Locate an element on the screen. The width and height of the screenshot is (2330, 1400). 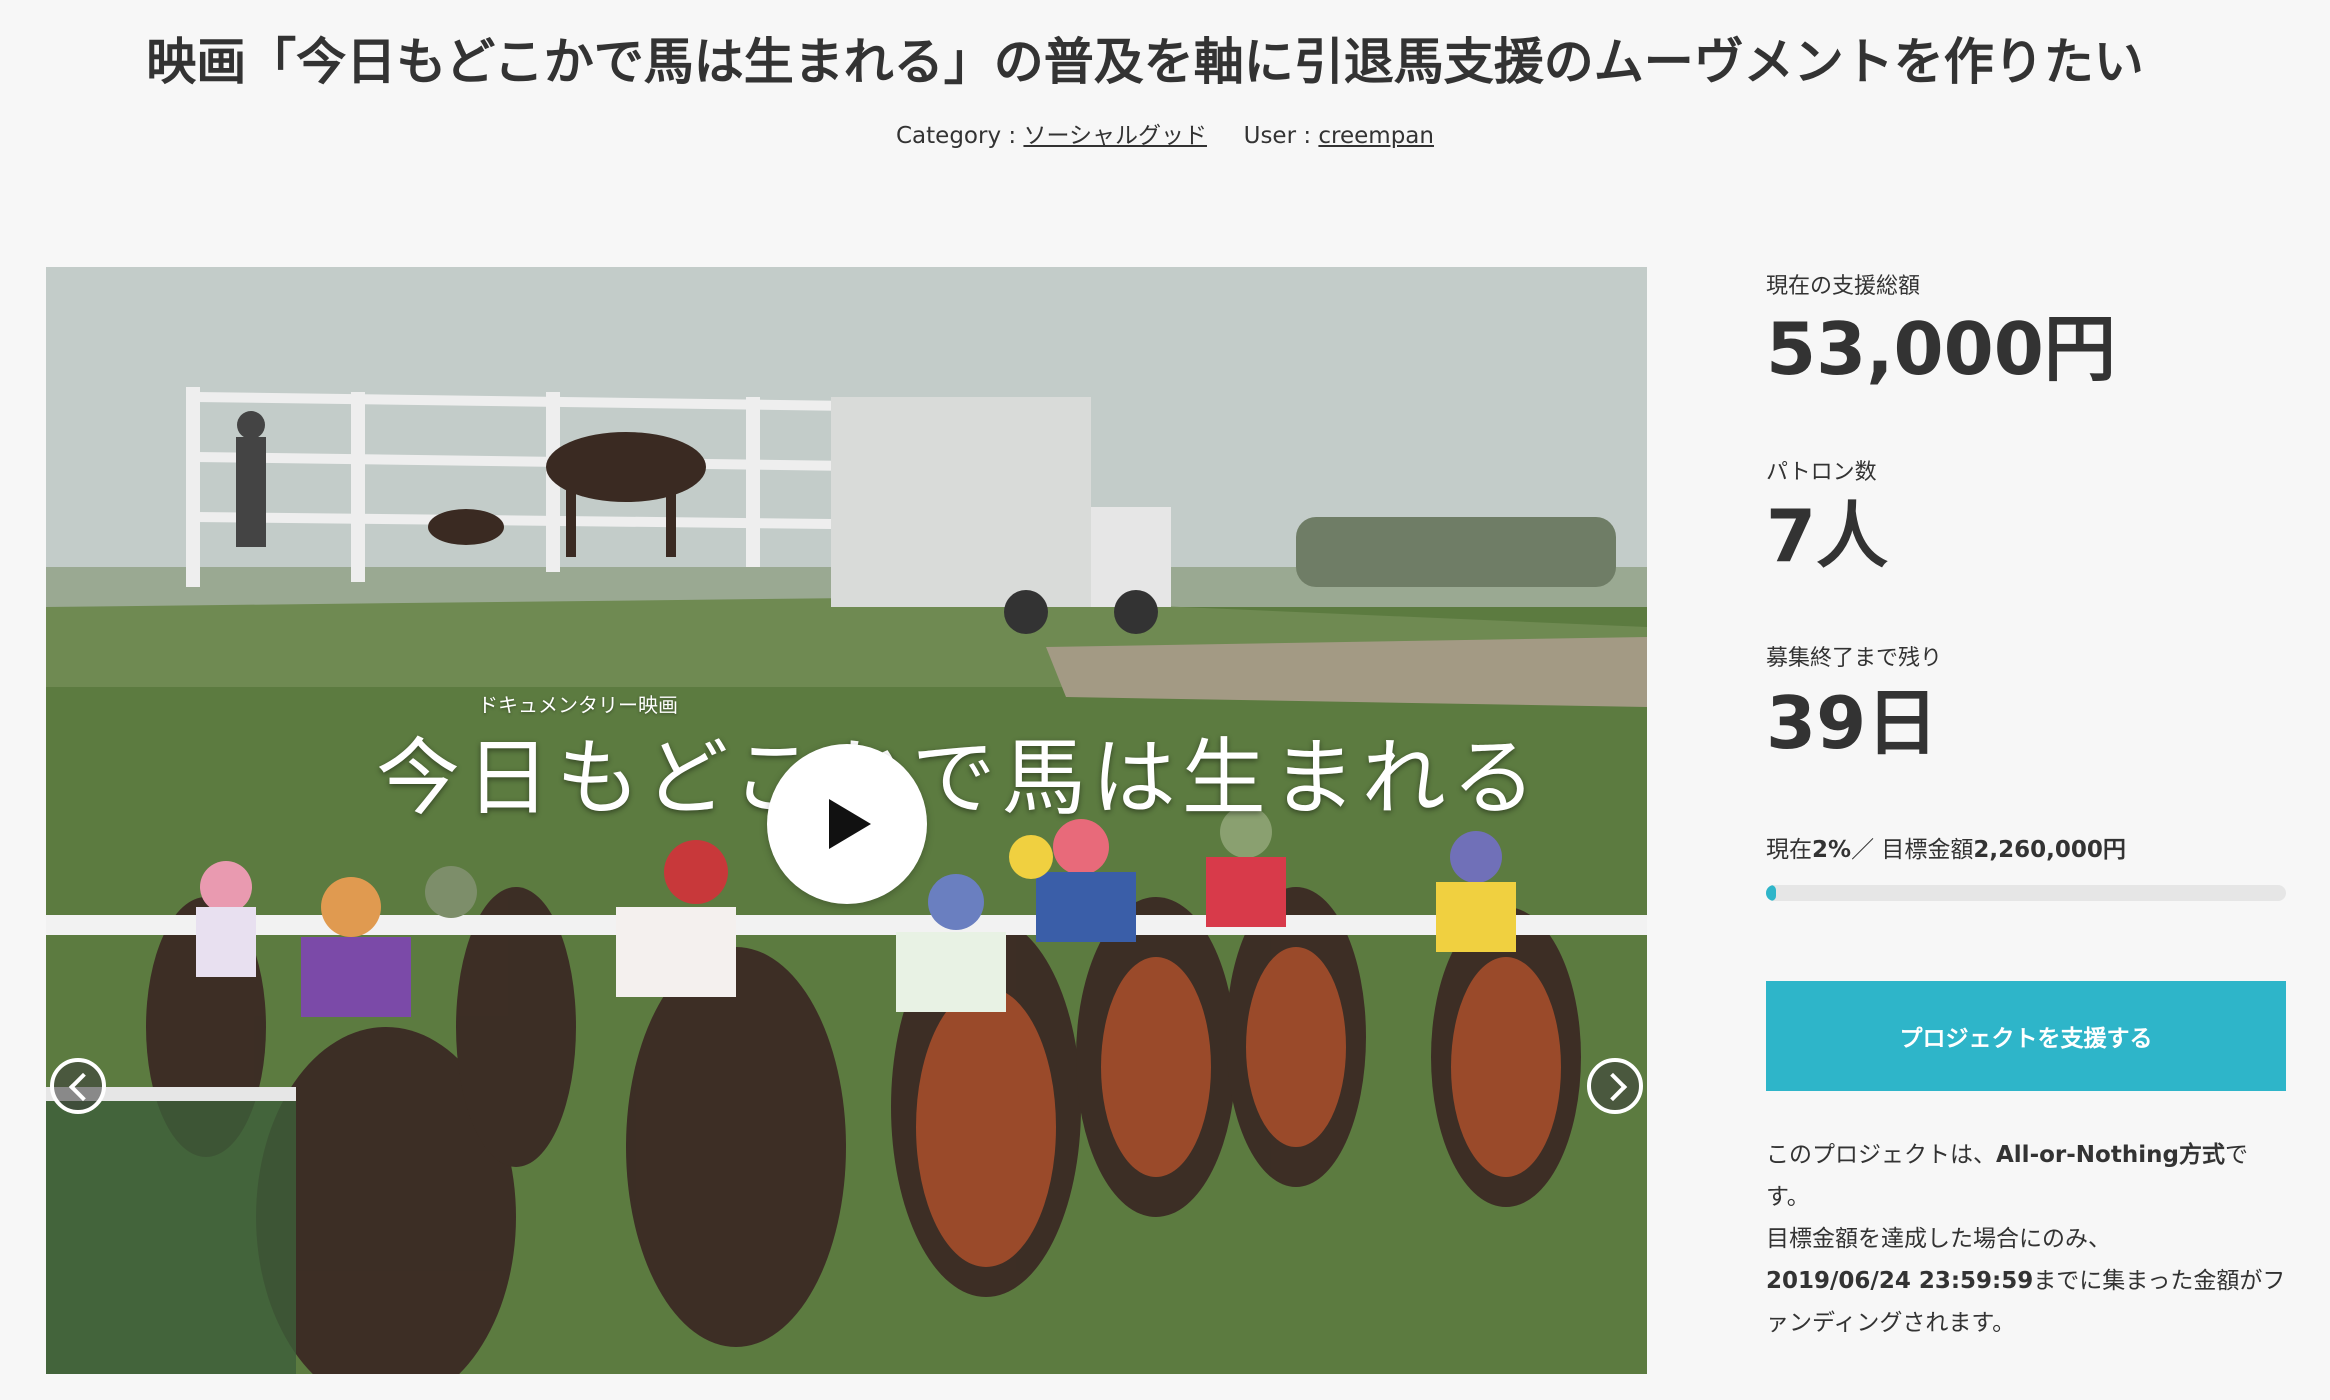
page-title: 映画「今日もどこかで馬は生まれる」の普及を軸に引退馬支援のムーヴメントを作りたい is located at coordinates (1145, 62).